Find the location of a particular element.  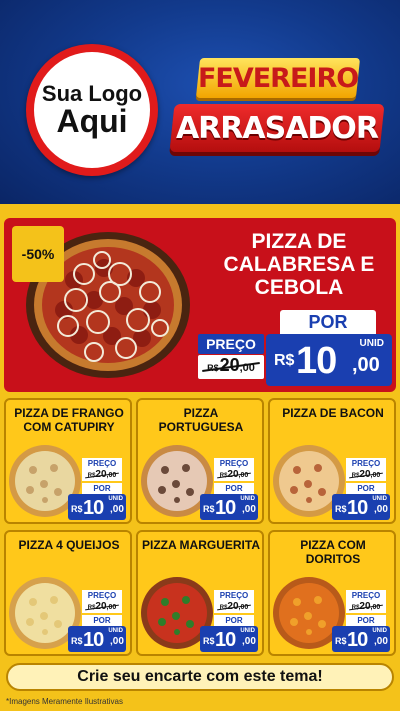

logo-placeholder: Sua Logo Aqui is located at coordinates (92, 110).